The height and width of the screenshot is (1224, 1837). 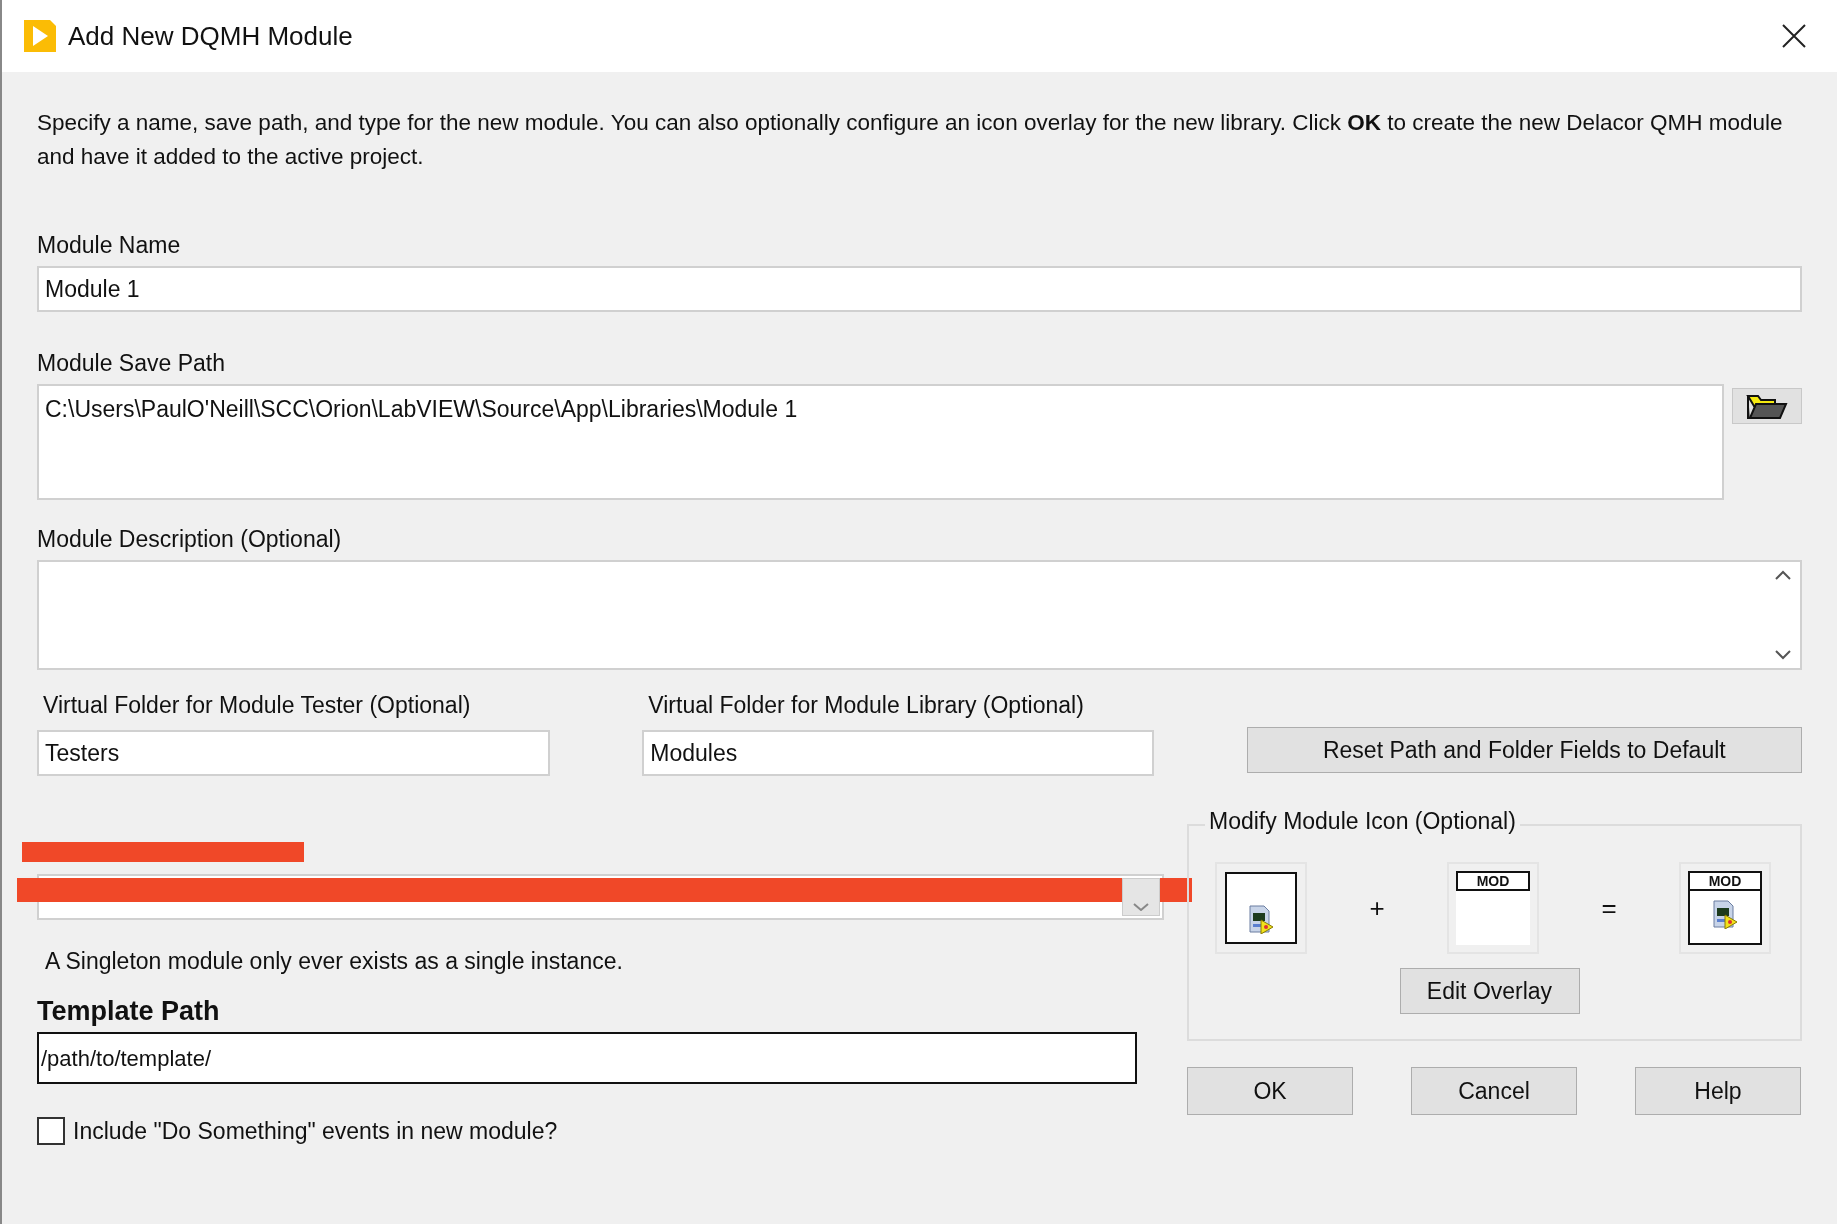 I want to click on save-path-field: C:\Users\PaulO'Neill\SCC\Orion\LabVIEW\Source\App\Libraries\Module 1, so click(x=881, y=442).